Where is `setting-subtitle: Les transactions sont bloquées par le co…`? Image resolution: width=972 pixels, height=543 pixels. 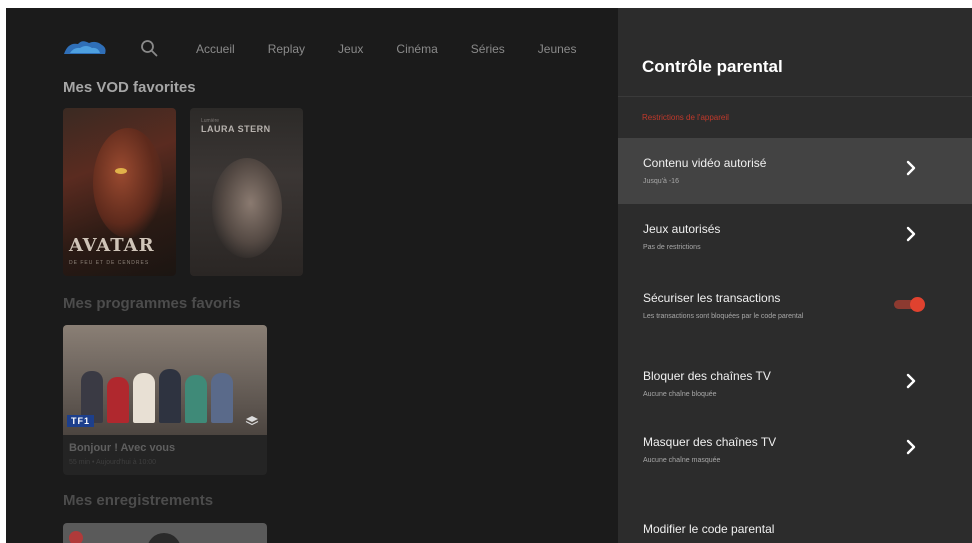 setting-subtitle: Les transactions sont bloquées par le co… is located at coordinates (723, 316).